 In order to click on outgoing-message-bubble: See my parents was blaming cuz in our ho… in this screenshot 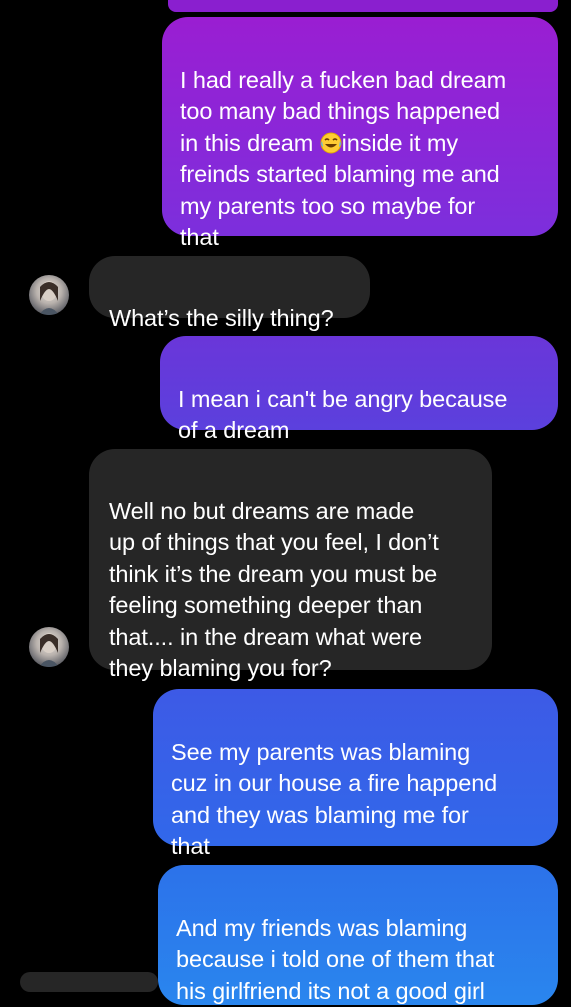, I will do `click(355, 774)`.